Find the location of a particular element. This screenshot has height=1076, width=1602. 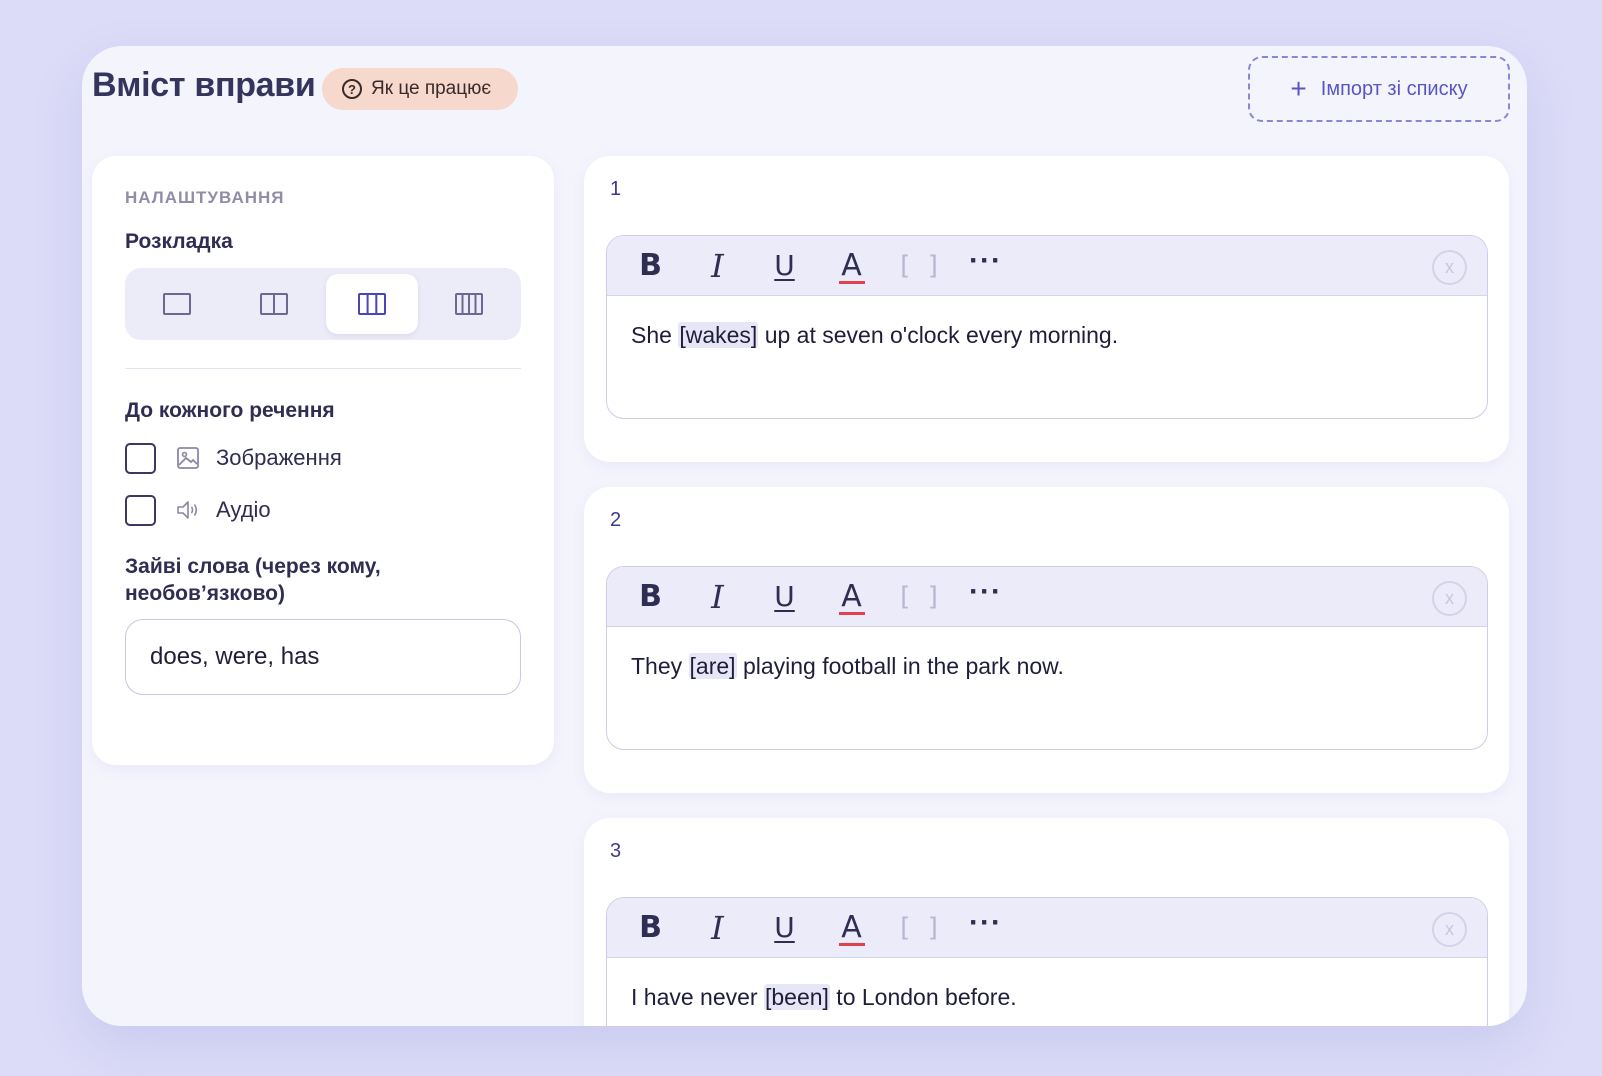

layout-4-columns-option is located at coordinates (470, 304).